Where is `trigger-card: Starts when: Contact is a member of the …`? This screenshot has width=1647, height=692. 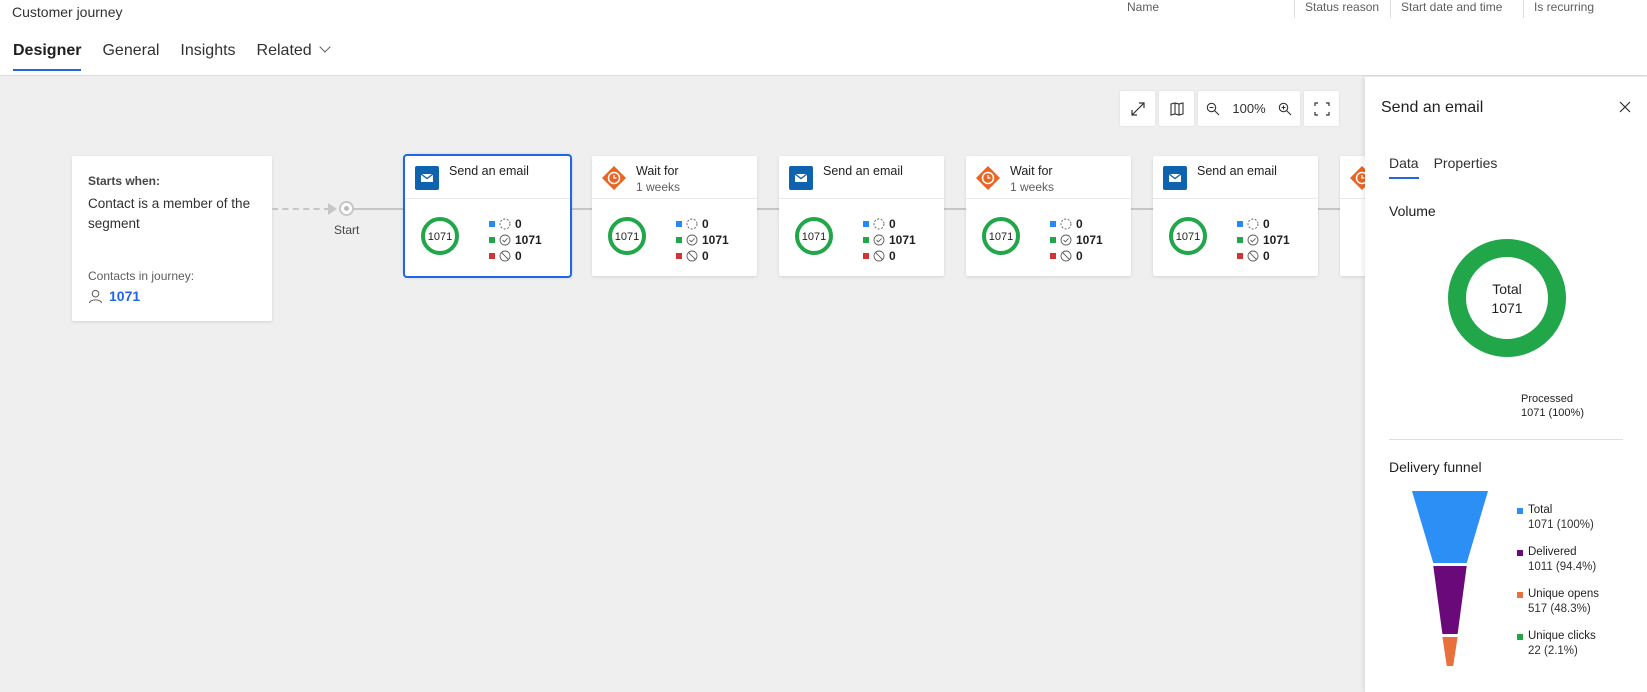 trigger-card: Starts when: Contact is a member of the … is located at coordinates (172, 238).